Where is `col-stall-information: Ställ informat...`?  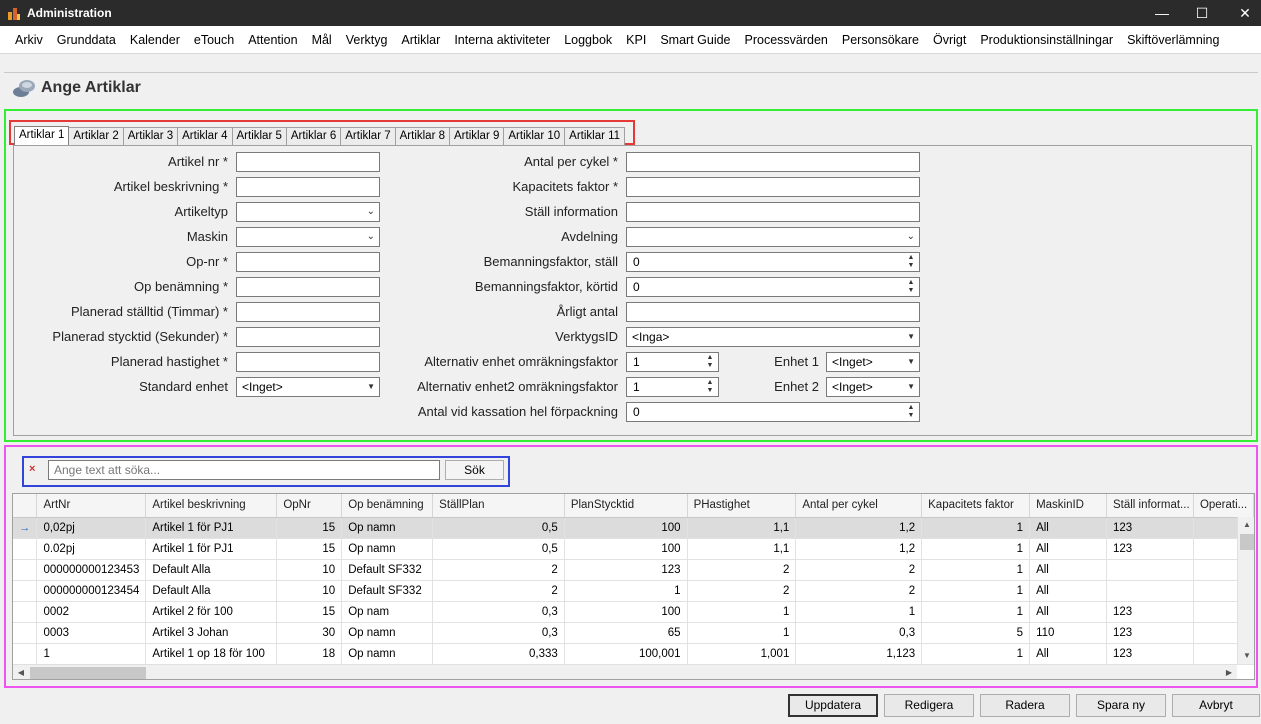 col-stall-information: Ställ informat... is located at coordinates (1150, 506).